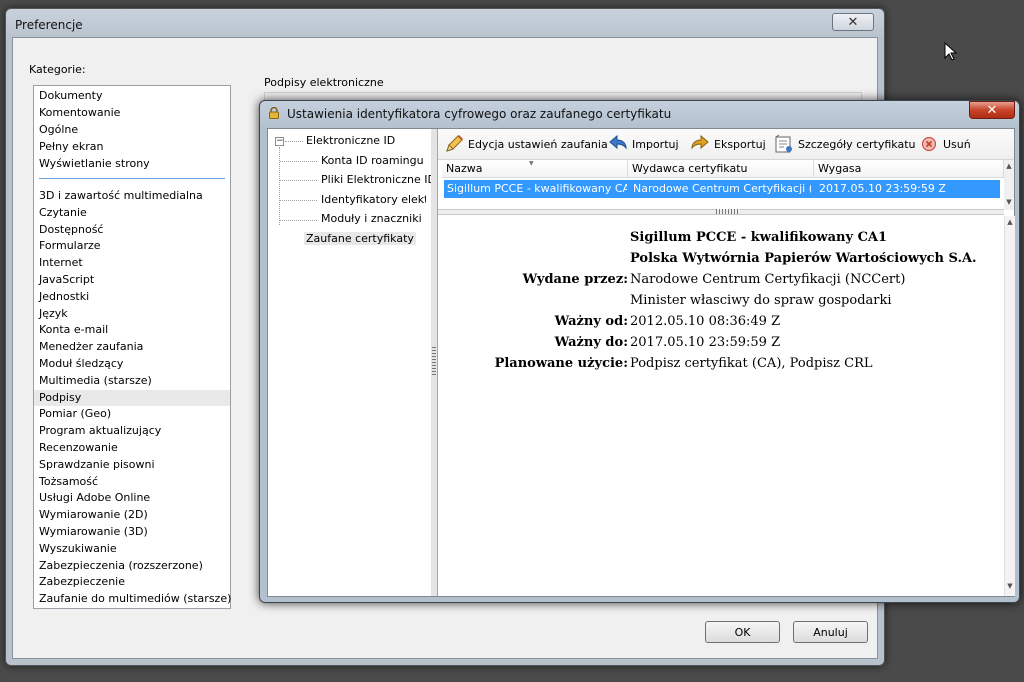  I want to click on detail-issued-by-label: Wydane przez:, so click(575, 279).